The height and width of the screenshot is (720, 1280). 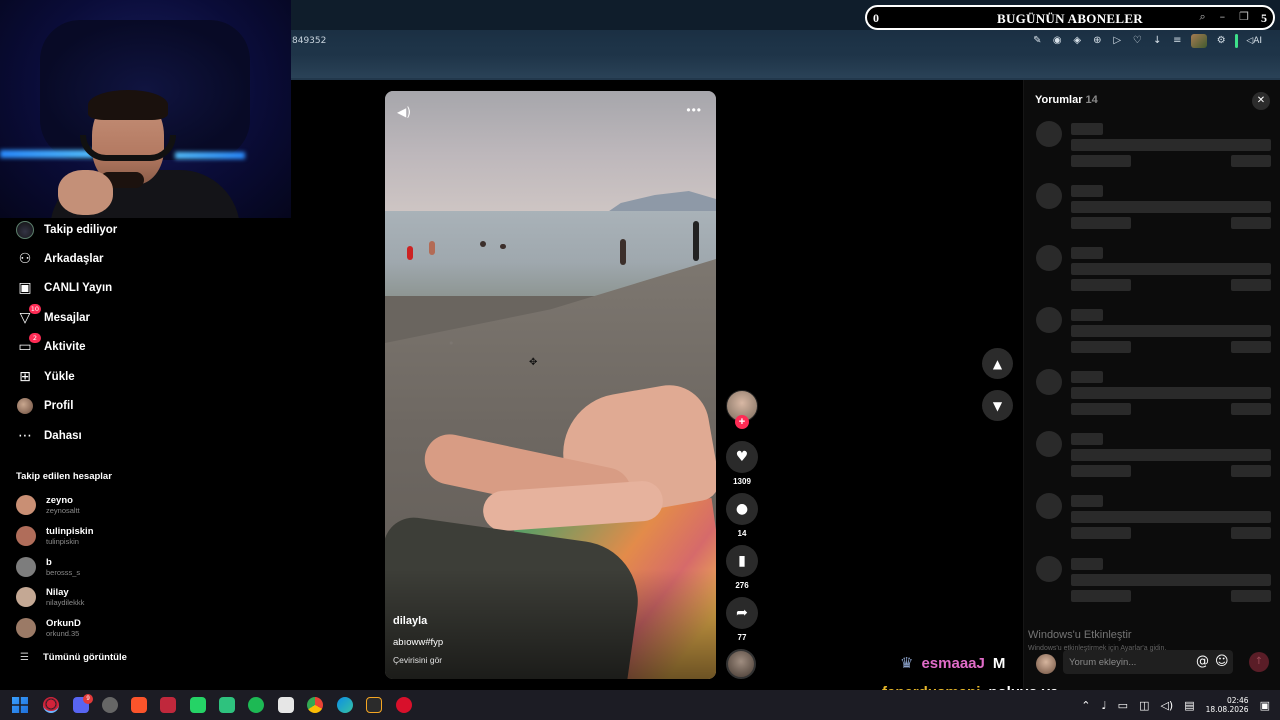 I want to click on sidebar-item-following: Takip ediliyor, so click(x=66, y=230).